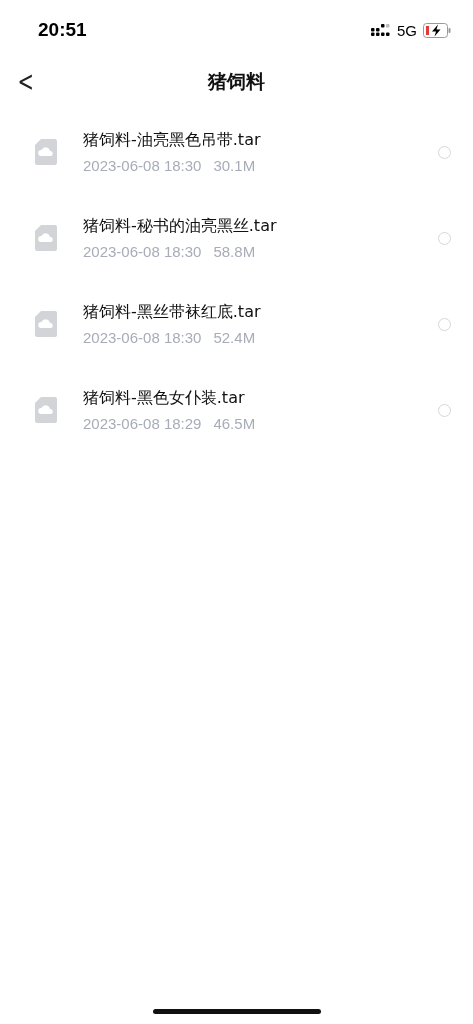  What do you see at coordinates (234, 423) in the screenshot?
I see `file-size: 46.5M` at bounding box center [234, 423].